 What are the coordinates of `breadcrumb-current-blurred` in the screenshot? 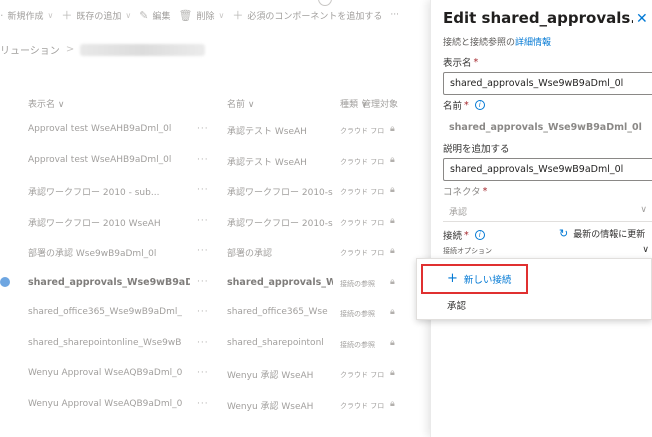 It's located at (143, 49).